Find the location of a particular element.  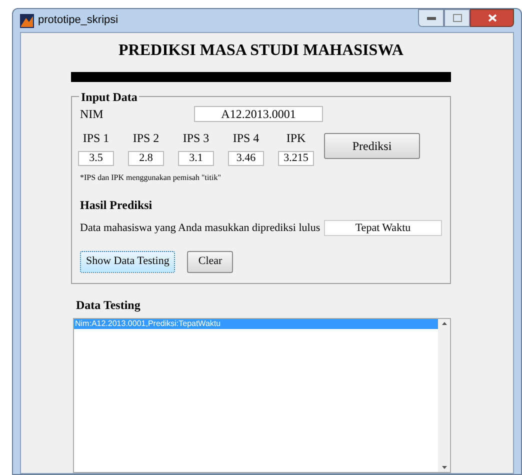

page-heading: PREDIKSI MASA STUDI MAHASISWA is located at coordinates (261, 51).